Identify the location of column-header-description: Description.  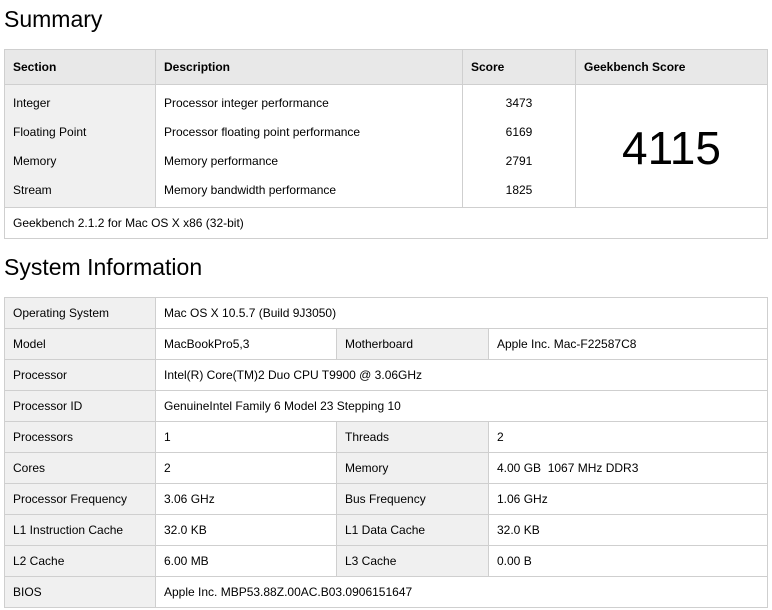
(309, 67).